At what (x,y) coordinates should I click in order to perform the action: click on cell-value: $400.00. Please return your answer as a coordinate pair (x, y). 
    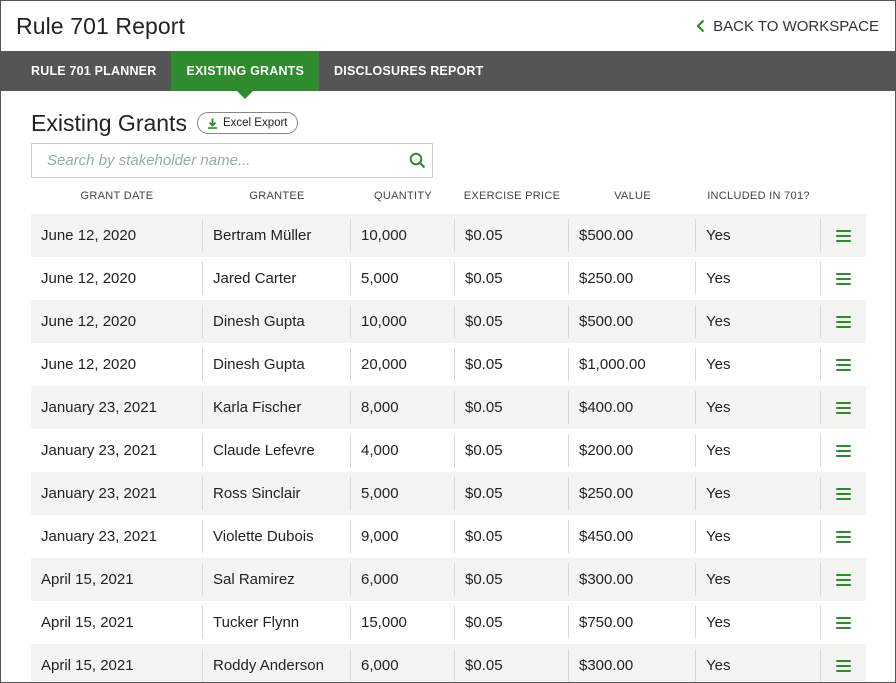
    Looking at the image, I should click on (632, 407).